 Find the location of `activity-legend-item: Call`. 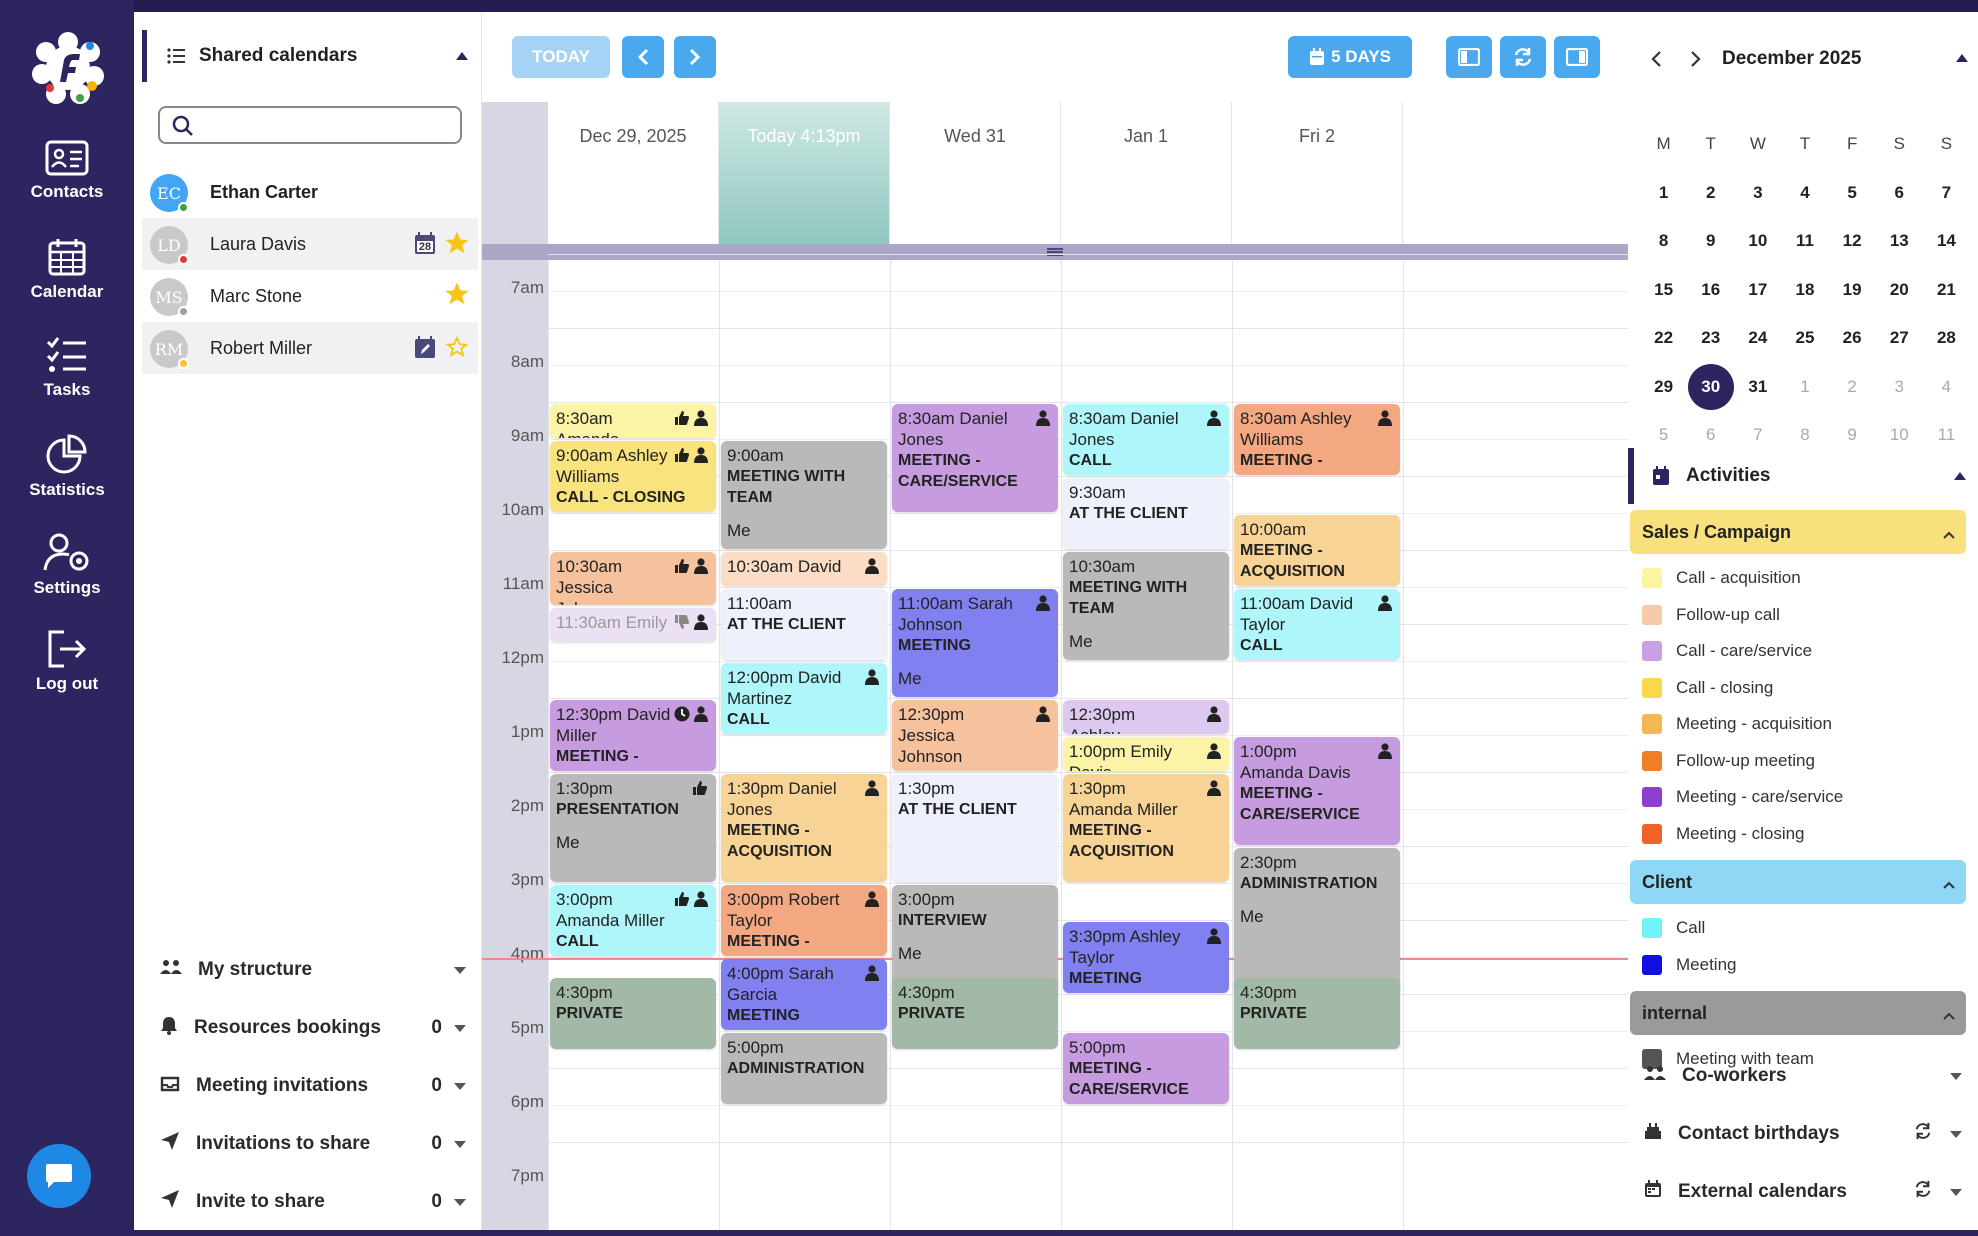

activity-legend-item: Call is located at coordinates (1673, 928).